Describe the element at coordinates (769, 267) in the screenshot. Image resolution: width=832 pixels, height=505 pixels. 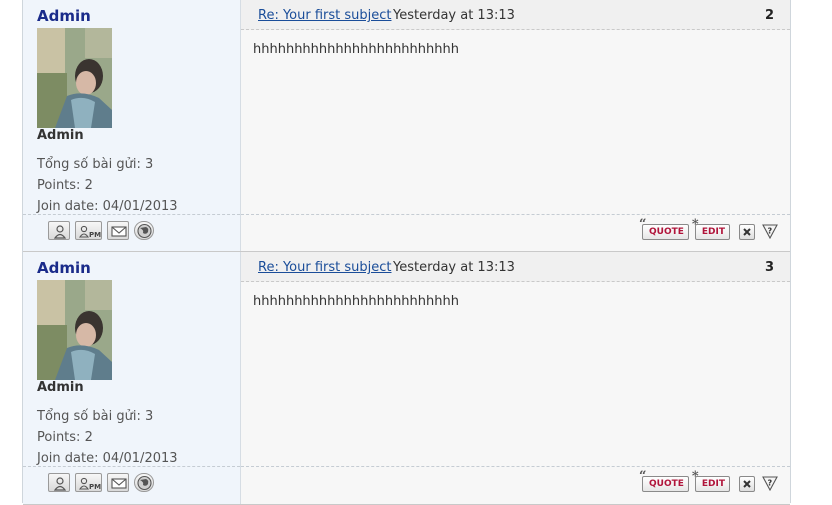
I see `post-number: 3` at that location.